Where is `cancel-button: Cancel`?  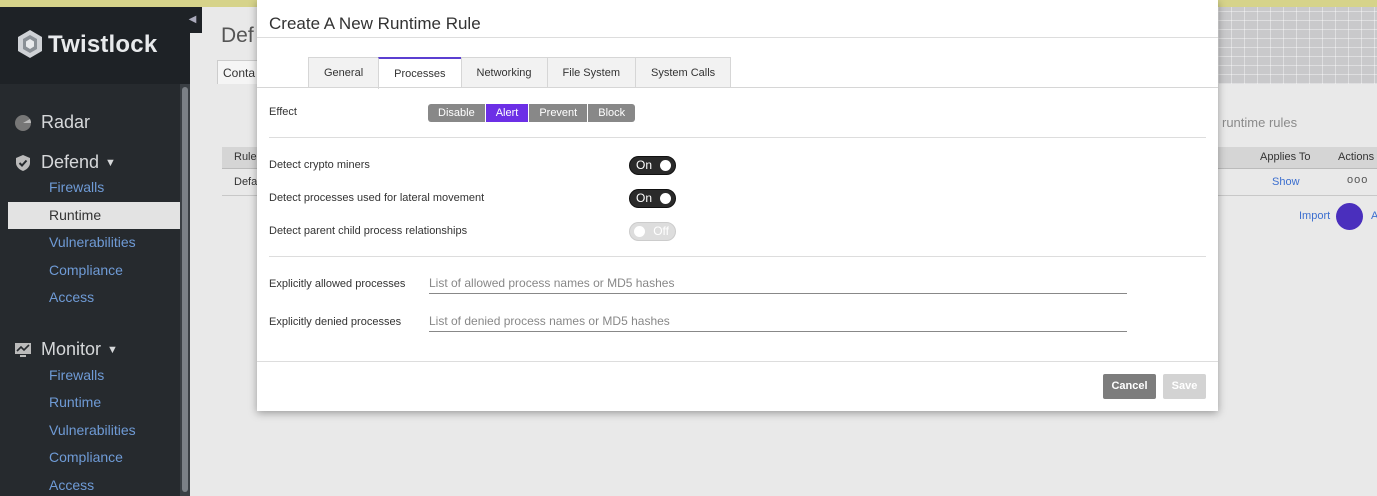 cancel-button: Cancel is located at coordinates (1129, 386).